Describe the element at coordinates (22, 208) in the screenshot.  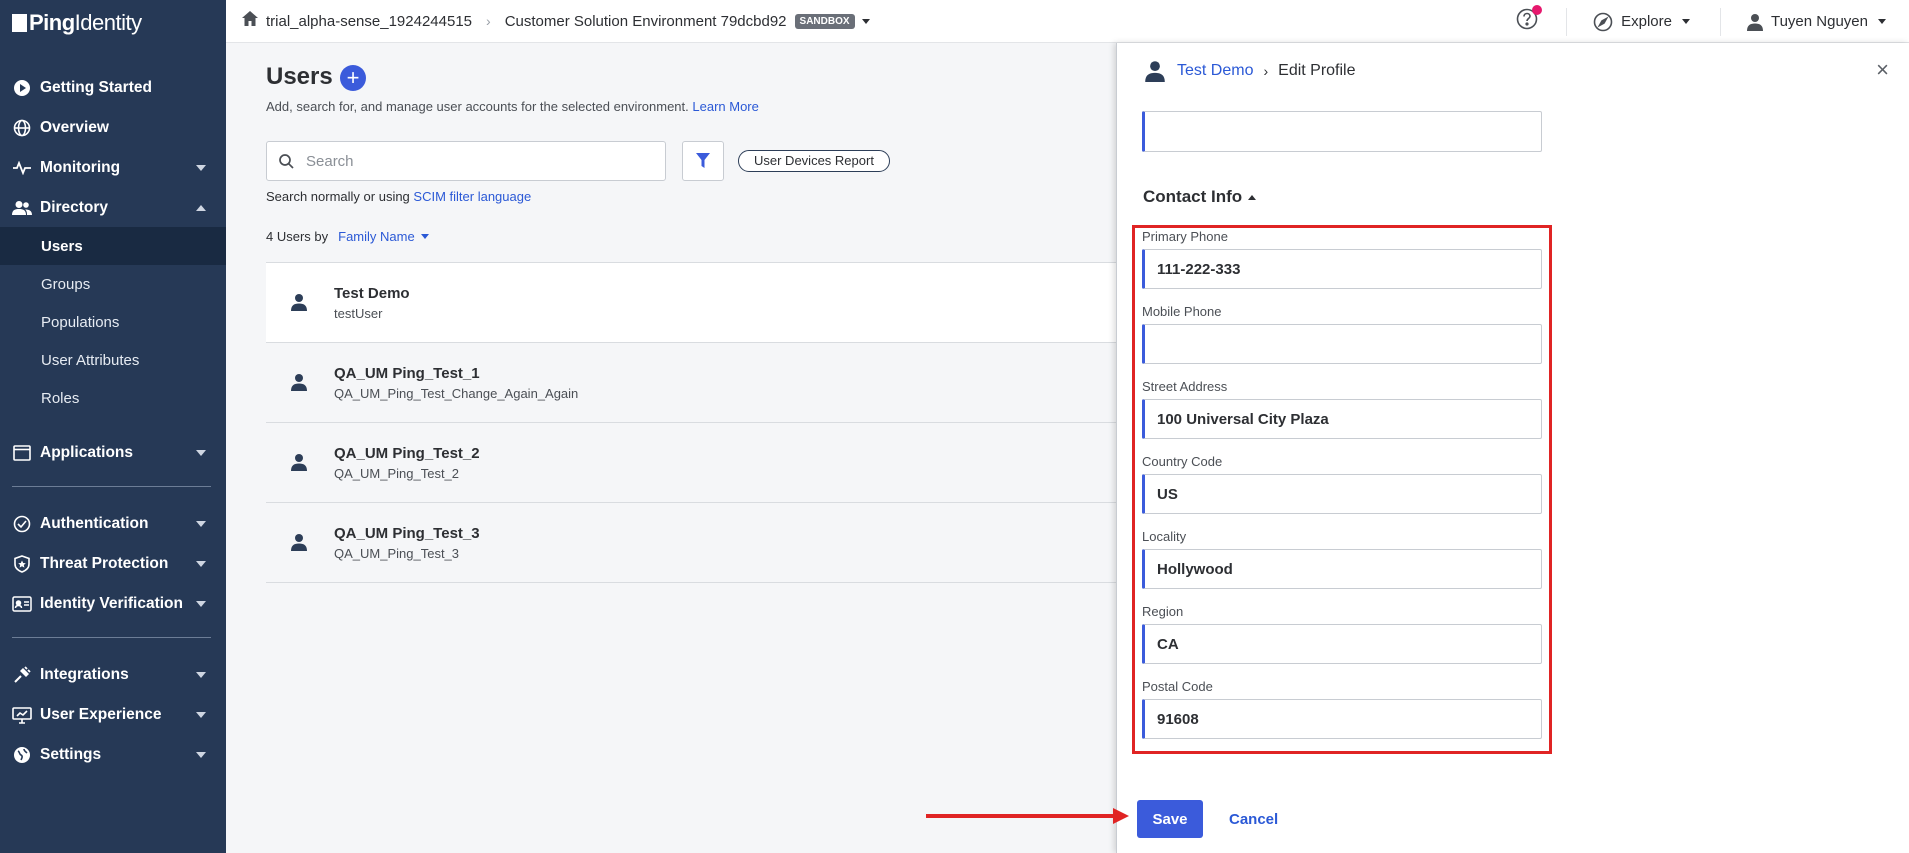
I see `users-group-icon` at that location.